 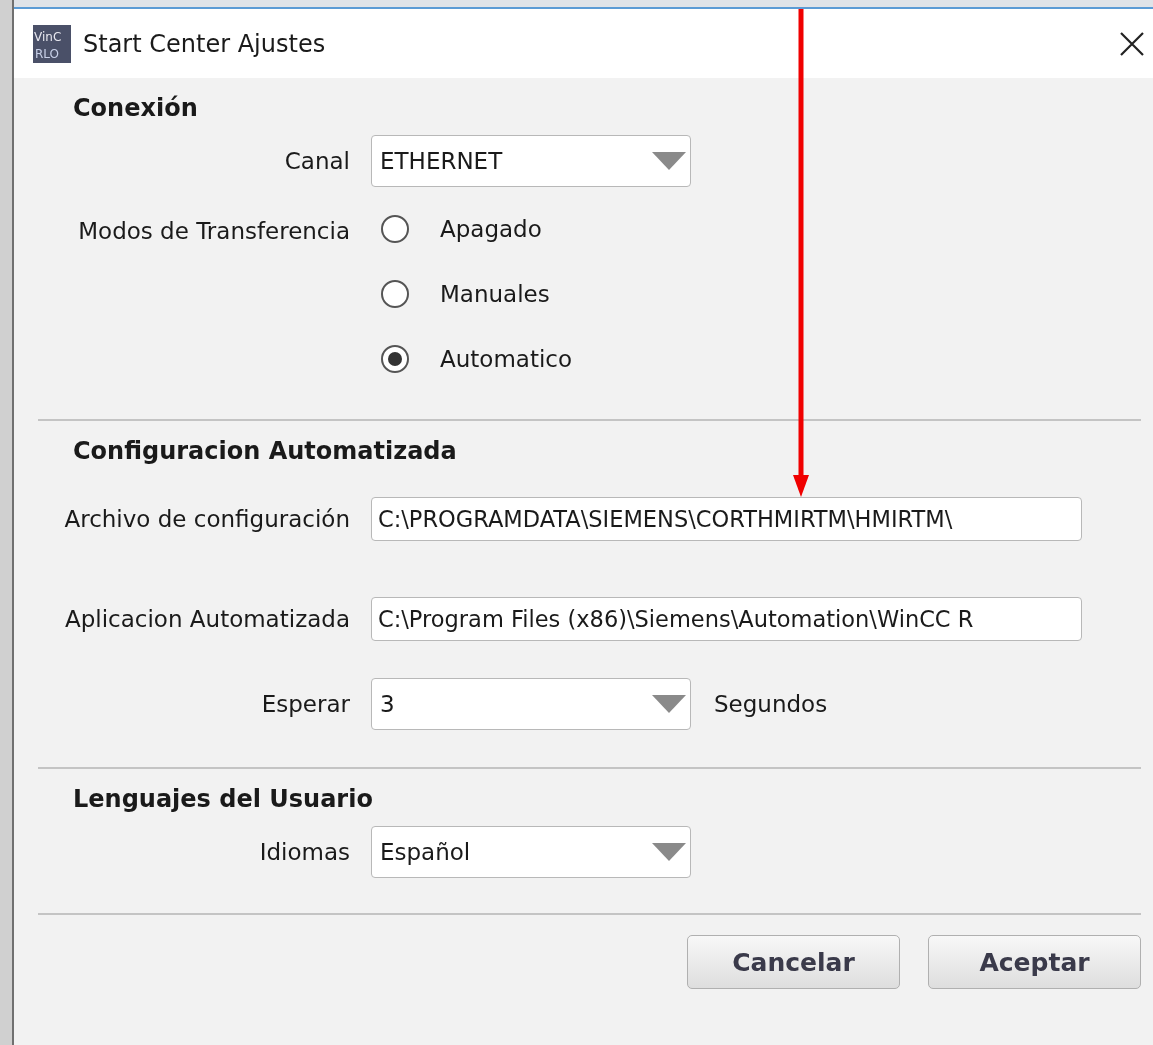 What do you see at coordinates (472, 358) in the screenshot?
I see `radio-option: Automatico` at bounding box center [472, 358].